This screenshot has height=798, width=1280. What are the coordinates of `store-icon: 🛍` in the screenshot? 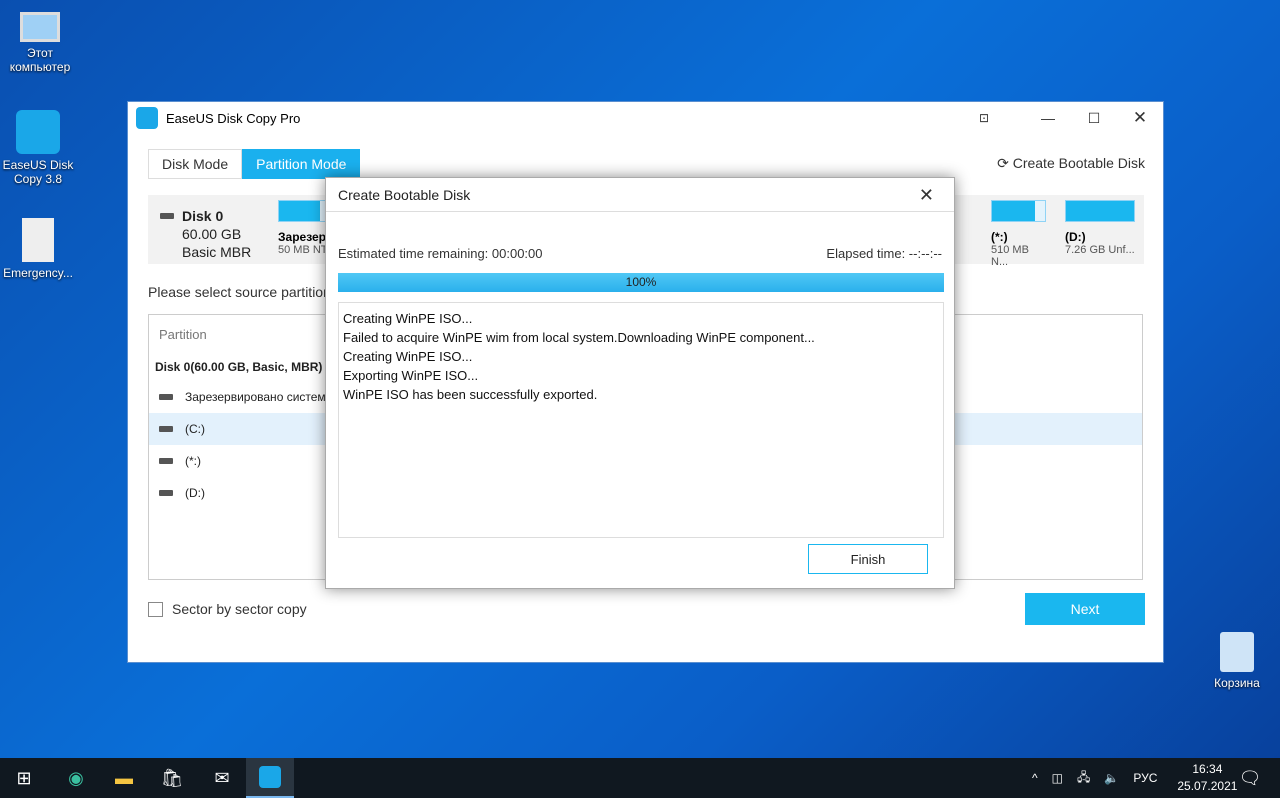 It's located at (172, 778).